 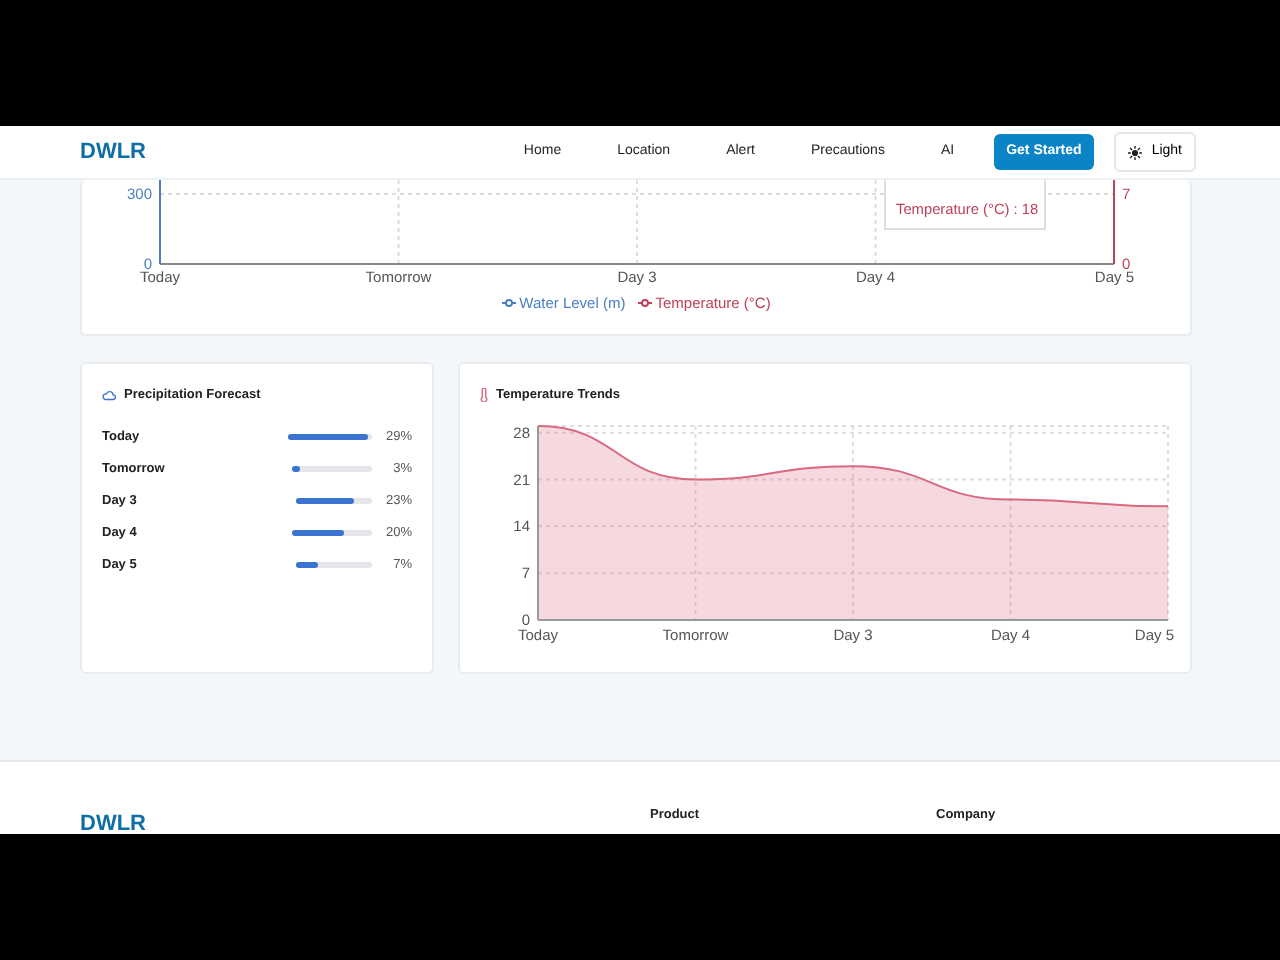 What do you see at coordinates (113, 152) in the screenshot?
I see `brand-logo: DWLR` at bounding box center [113, 152].